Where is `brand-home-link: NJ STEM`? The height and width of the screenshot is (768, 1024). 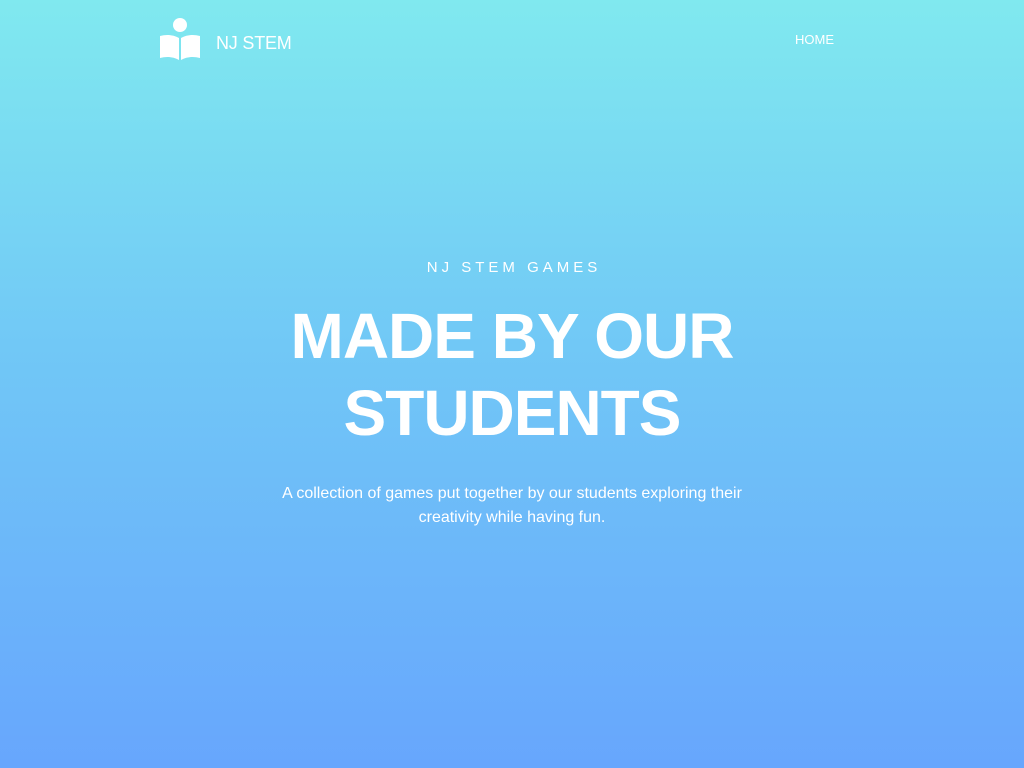 brand-home-link: NJ STEM is located at coordinates (226, 39).